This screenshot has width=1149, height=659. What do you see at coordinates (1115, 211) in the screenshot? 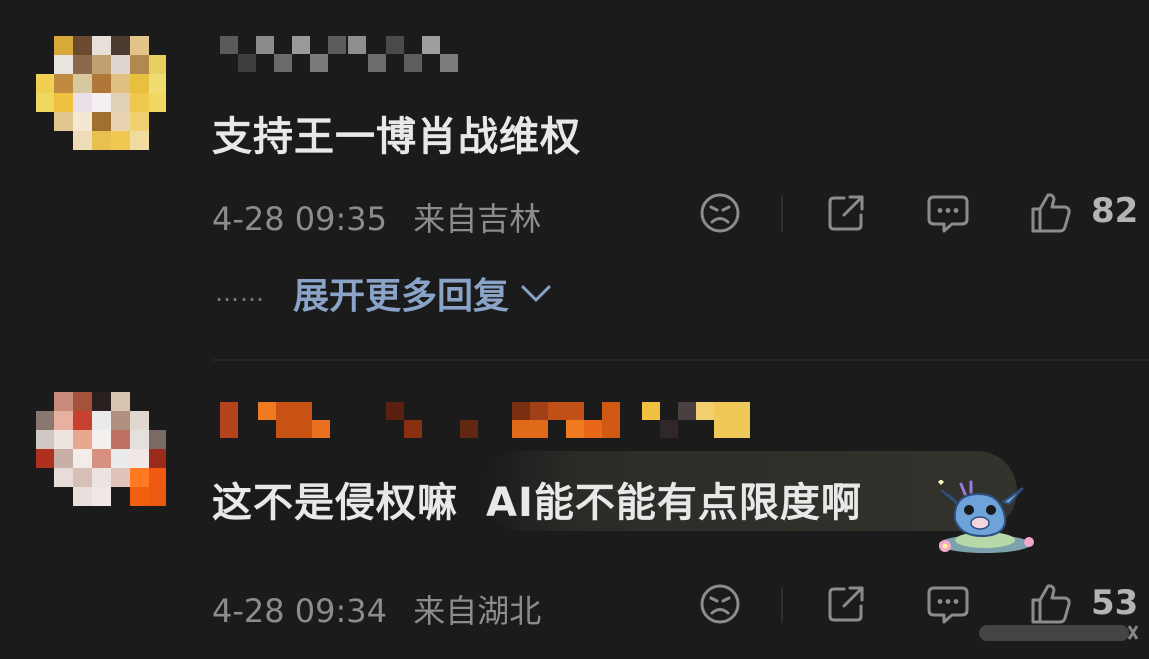
I see `like-count: 82` at bounding box center [1115, 211].